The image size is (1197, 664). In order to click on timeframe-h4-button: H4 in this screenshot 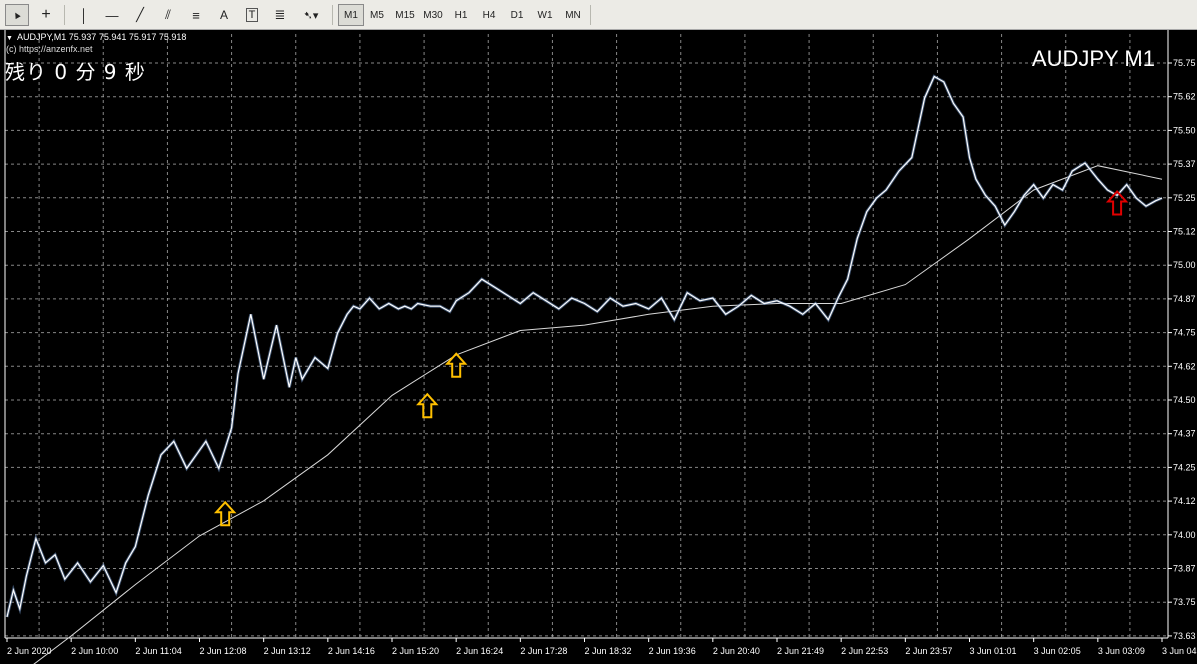, I will do `click(489, 15)`.